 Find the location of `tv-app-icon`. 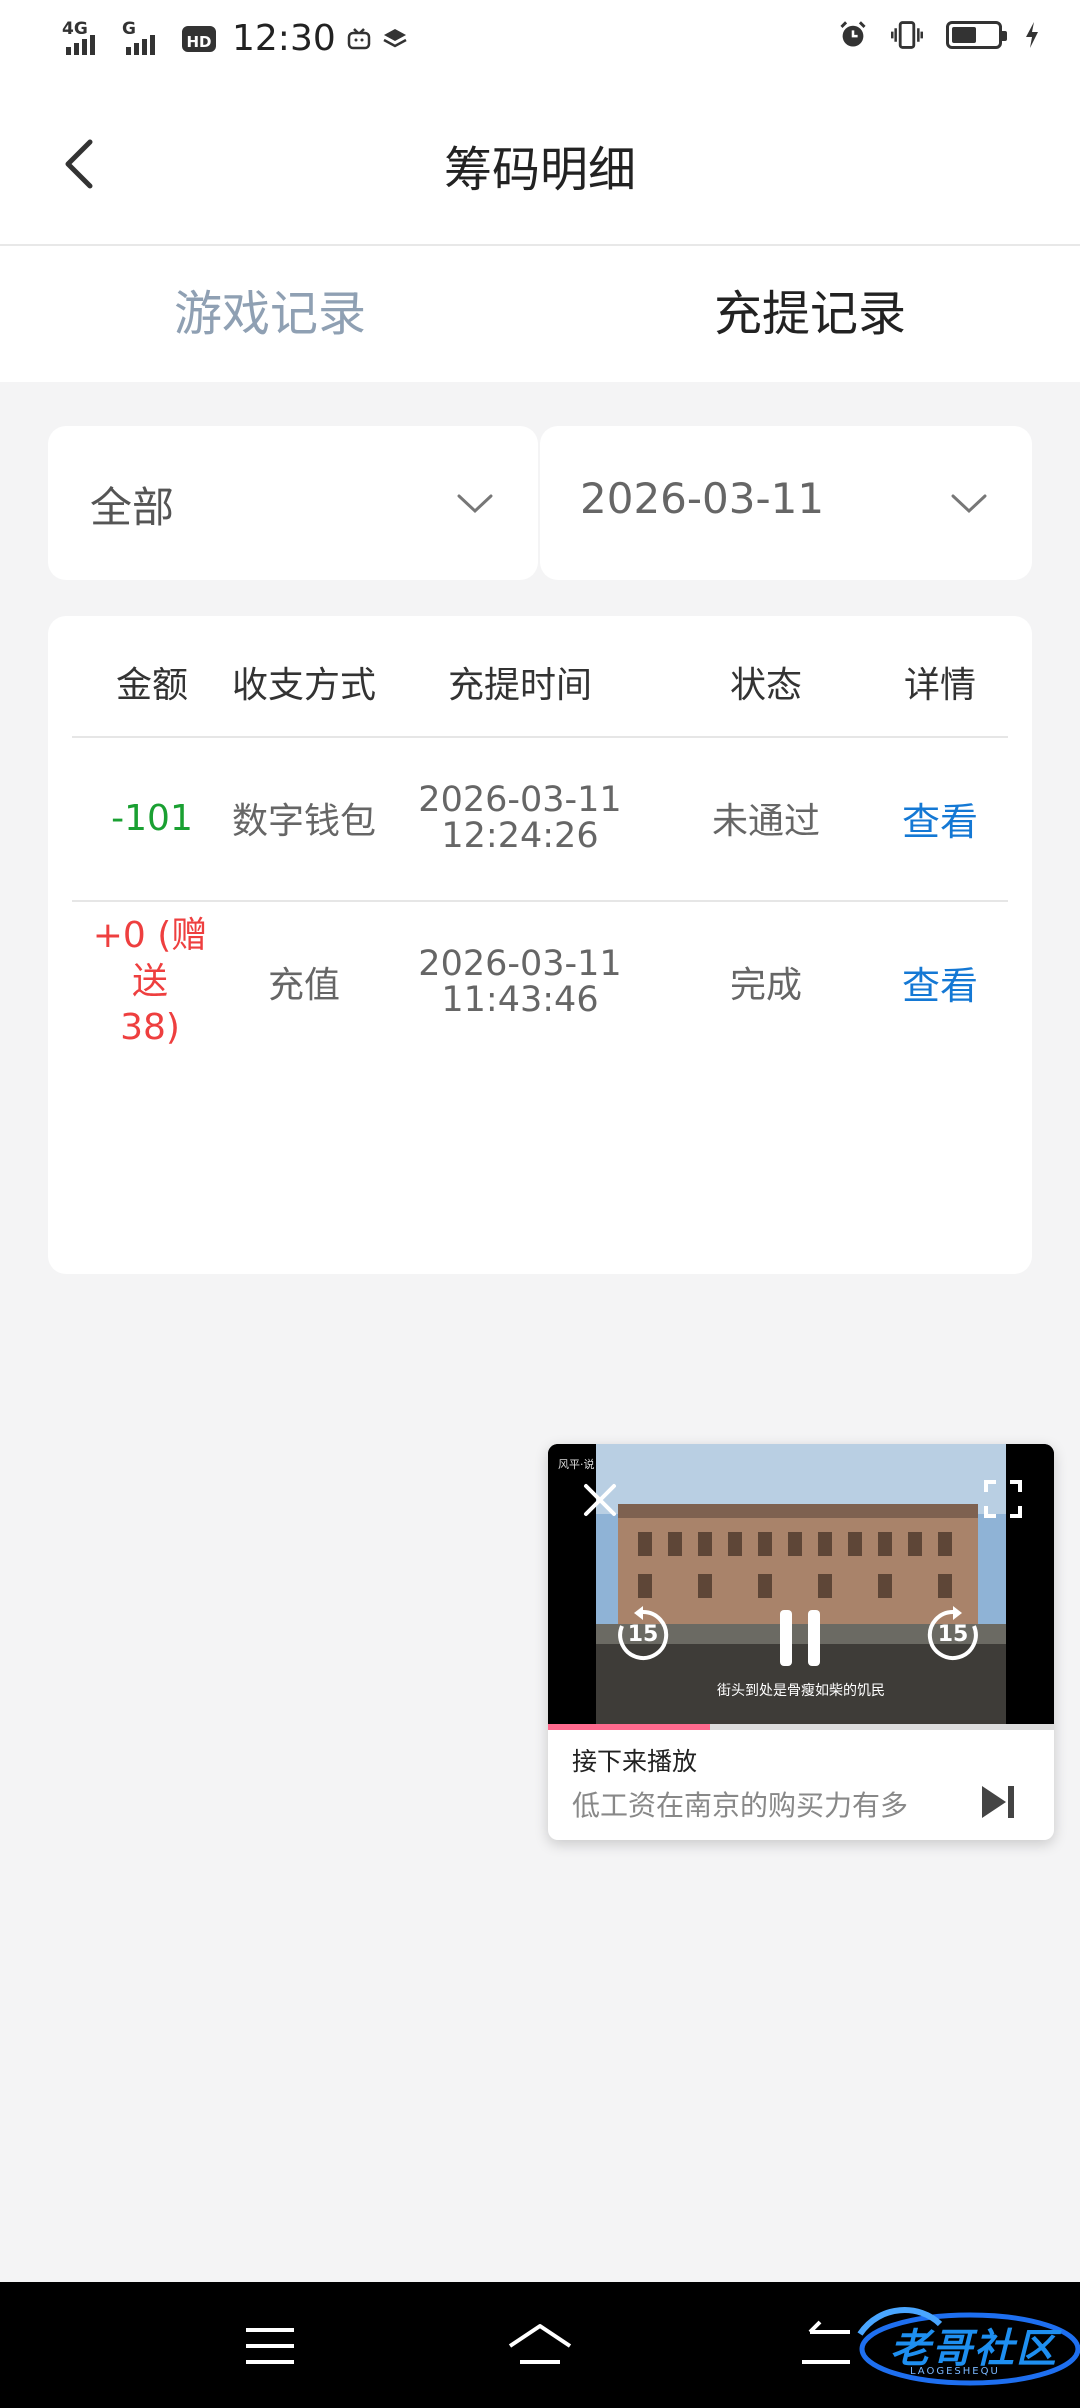

tv-app-icon is located at coordinates (358, 38).